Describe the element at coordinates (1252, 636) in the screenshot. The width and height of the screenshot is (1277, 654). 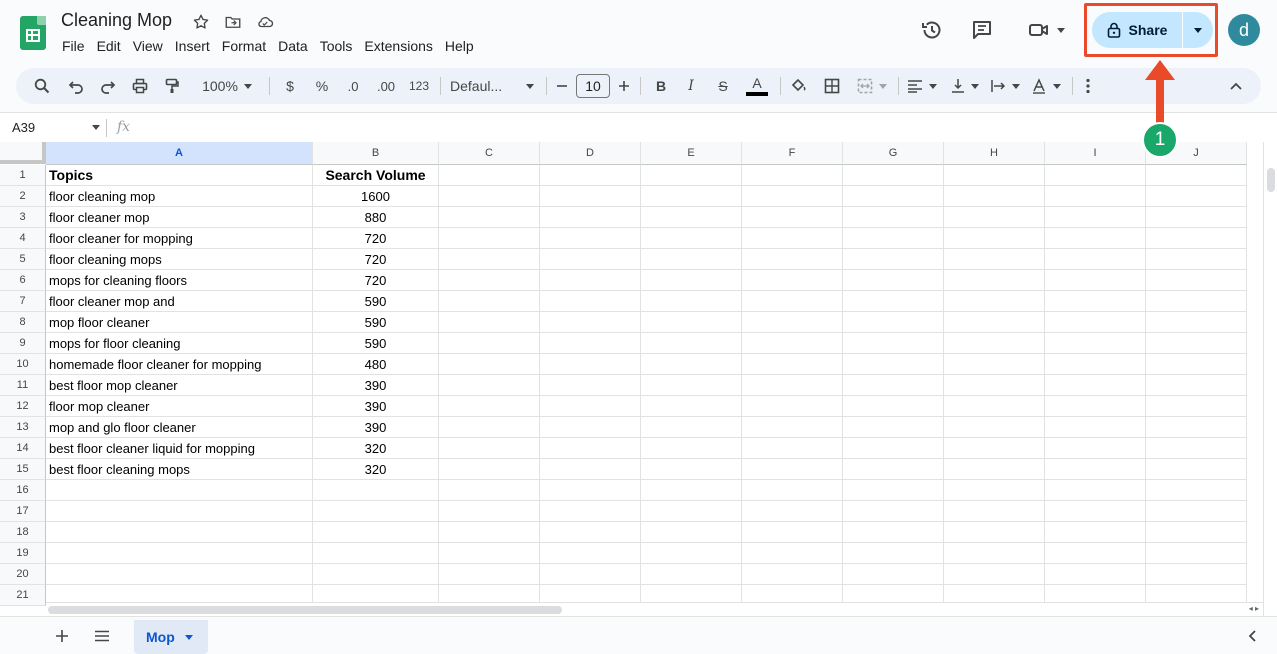
I see `explore-collapse-chevron-icon` at that location.